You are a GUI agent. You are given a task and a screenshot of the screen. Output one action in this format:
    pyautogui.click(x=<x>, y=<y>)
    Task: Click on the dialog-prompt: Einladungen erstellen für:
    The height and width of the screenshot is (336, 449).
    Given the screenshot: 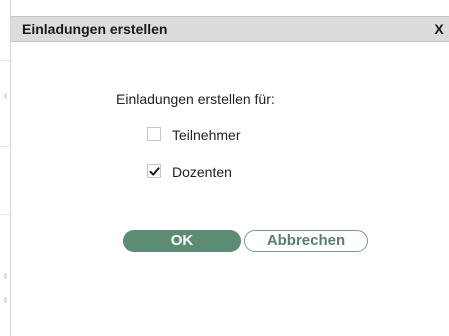 What is the action you would take?
    pyautogui.click(x=195, y=99)
    